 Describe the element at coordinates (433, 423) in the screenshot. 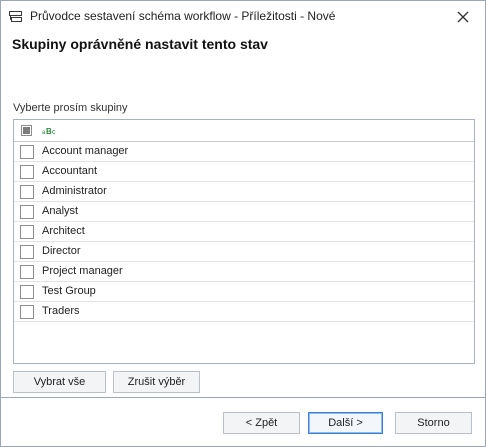

I see `cancel-button: Storno` at that location.